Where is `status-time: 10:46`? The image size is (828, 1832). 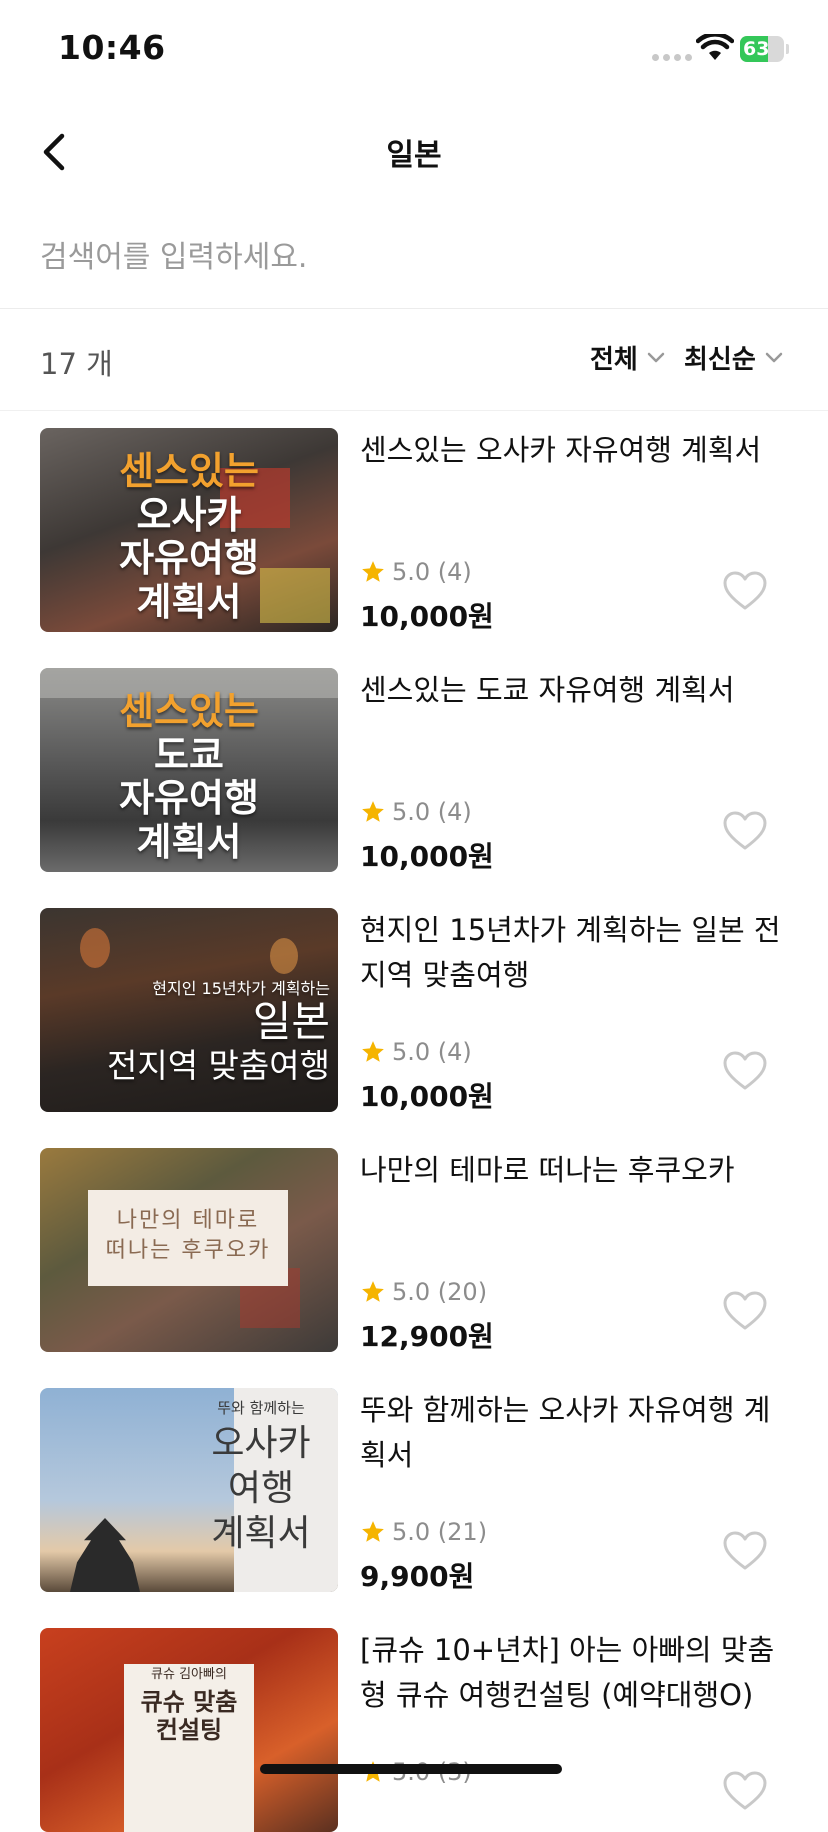 status-time: 10:46 is located at coordinates (112, 47).